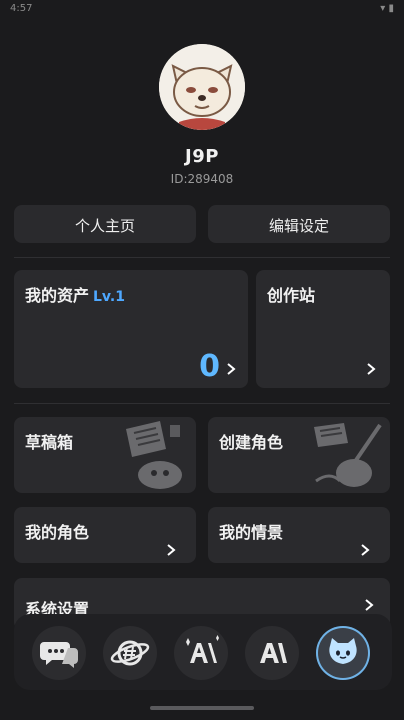 The height and width of the screenshot is (720, 404). Describe the element at coordinates (57, 295) in the screenshot. I see `assets-title-text: 我的资产` at that location.